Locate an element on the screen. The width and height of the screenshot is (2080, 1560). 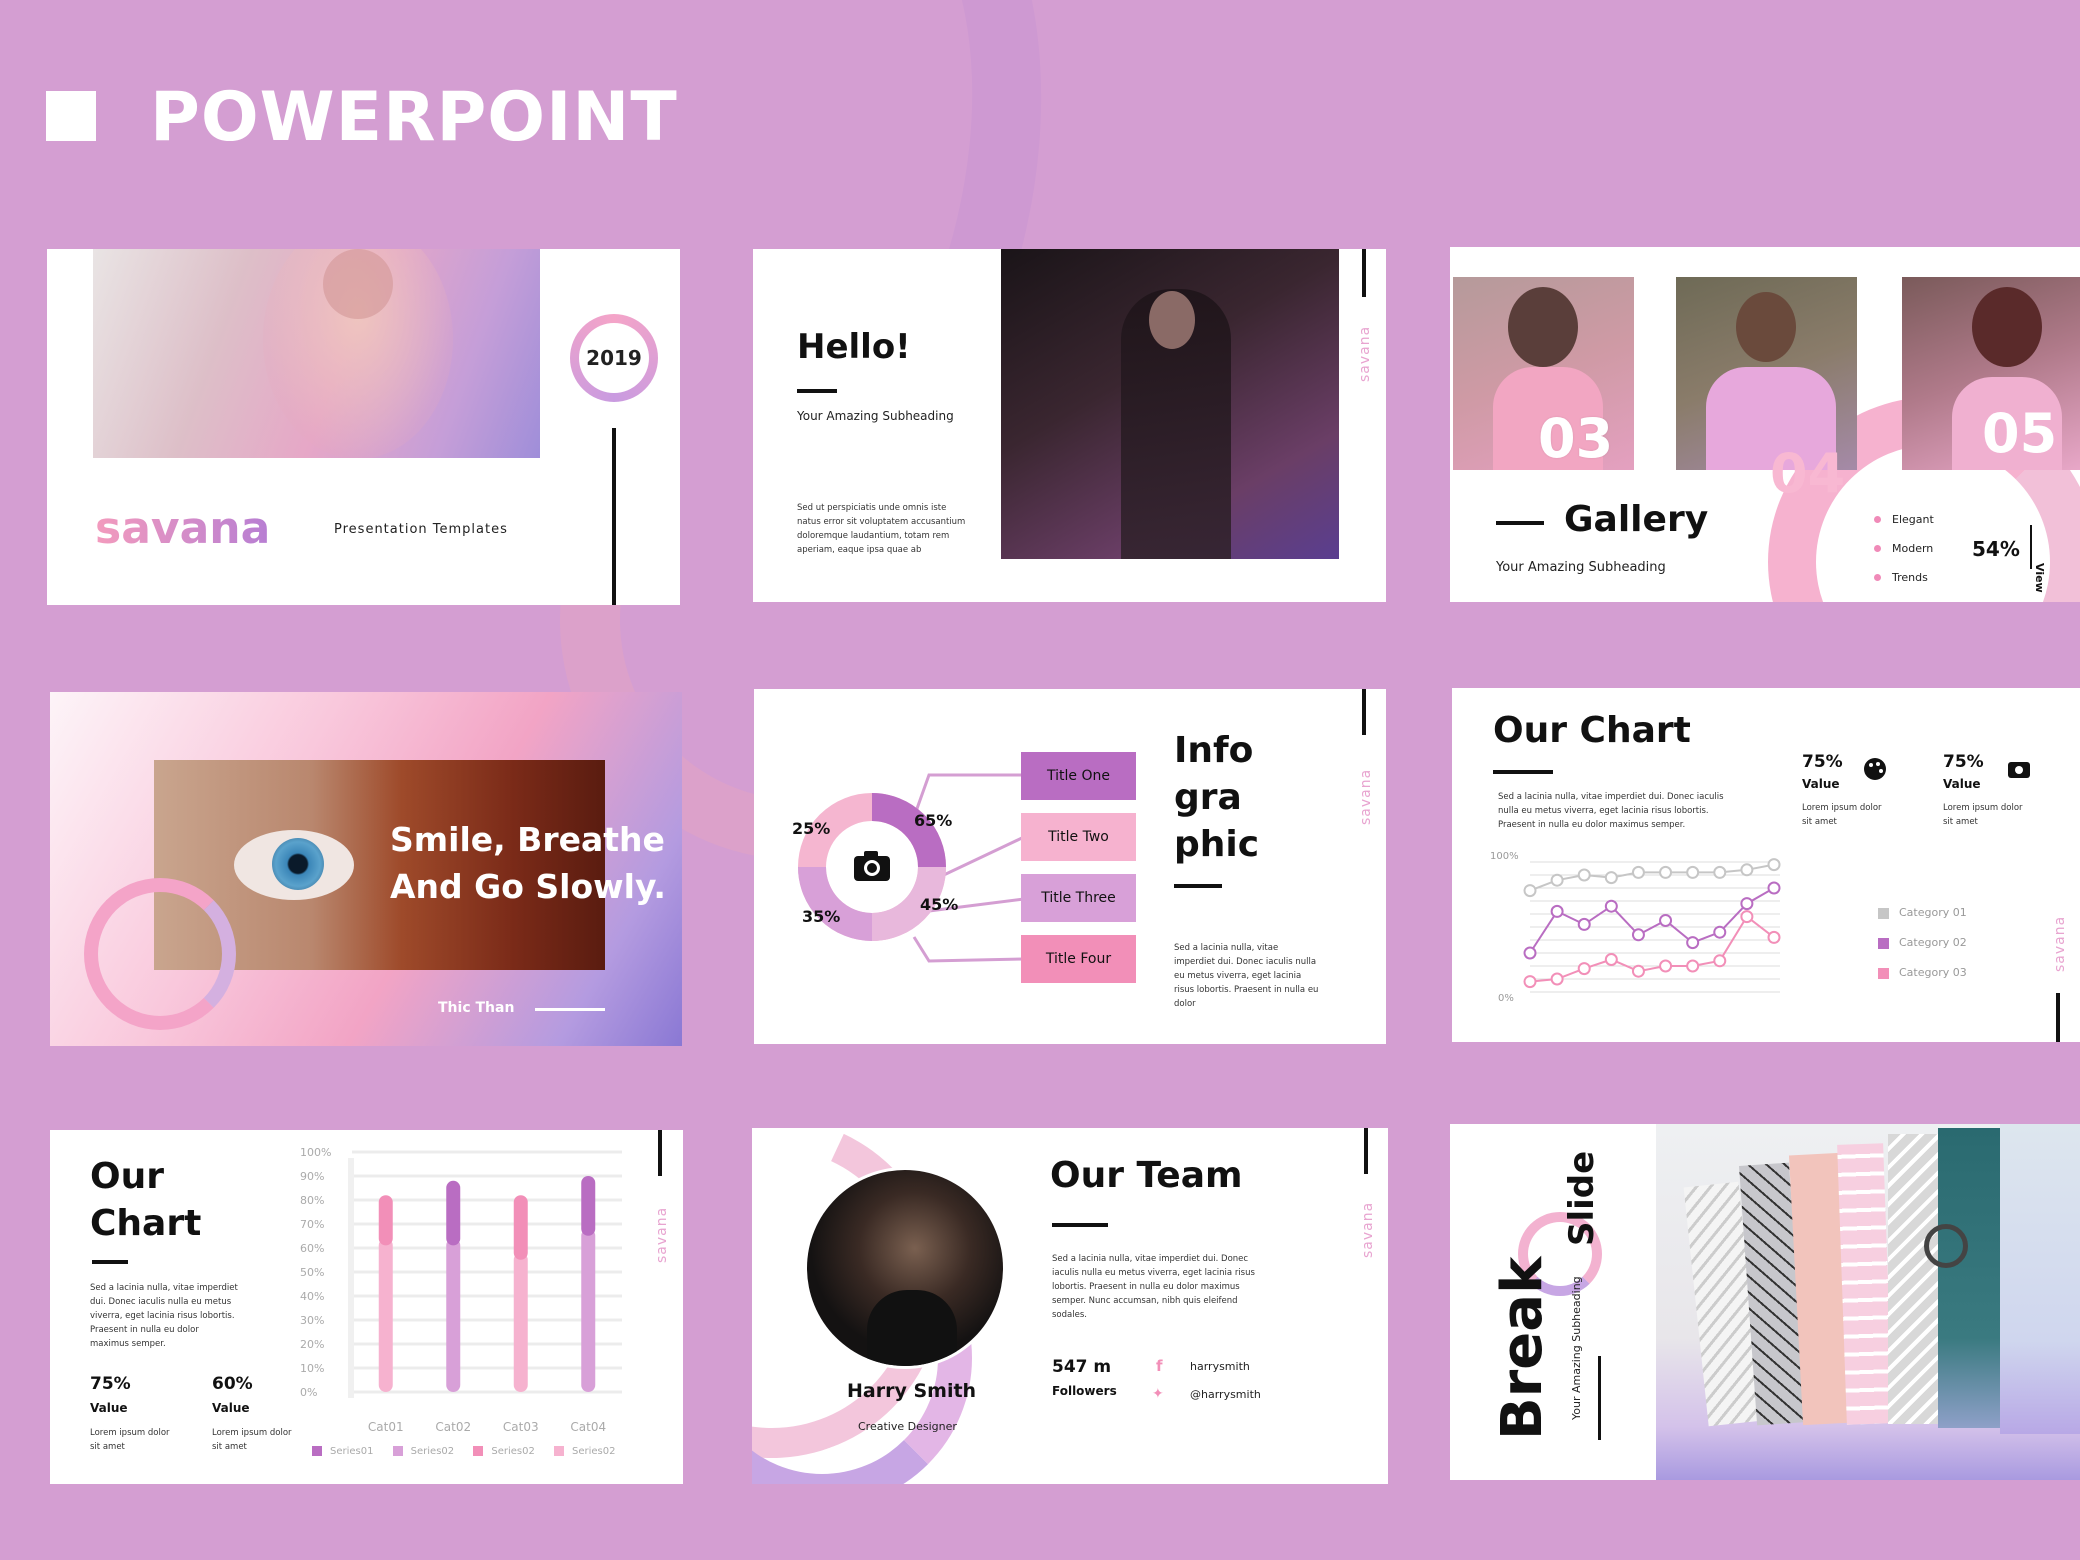
subheading: Your Amazing Subheading is located at coordinates (875, 416).